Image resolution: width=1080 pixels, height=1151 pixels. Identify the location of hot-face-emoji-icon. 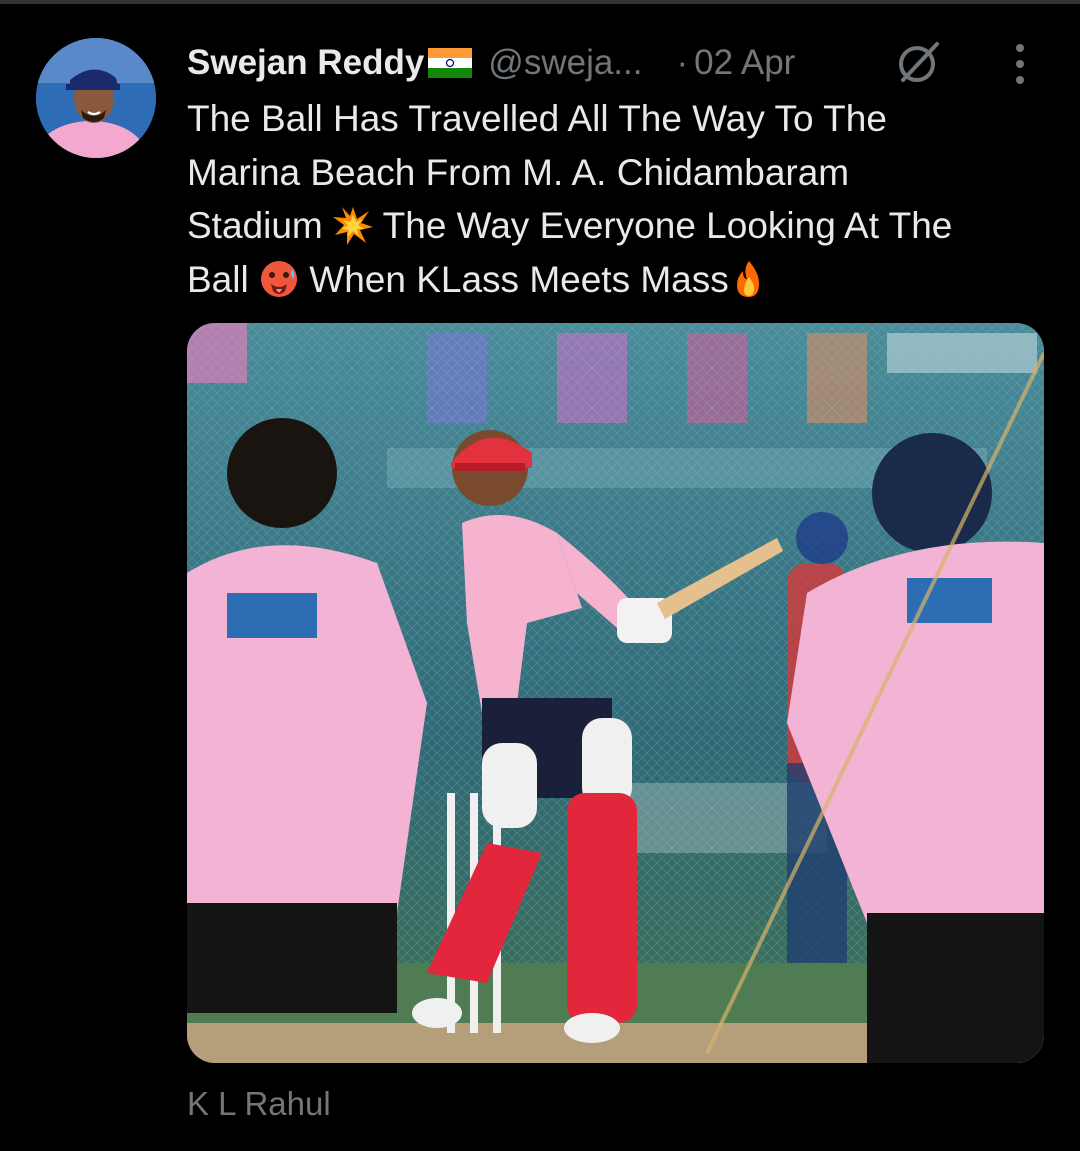
(278, 278).